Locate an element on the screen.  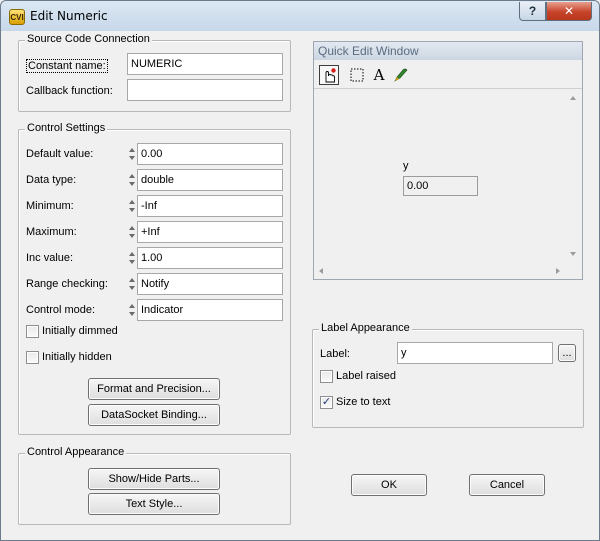
label-raised-checkbox is located at coordinates (326, 376).